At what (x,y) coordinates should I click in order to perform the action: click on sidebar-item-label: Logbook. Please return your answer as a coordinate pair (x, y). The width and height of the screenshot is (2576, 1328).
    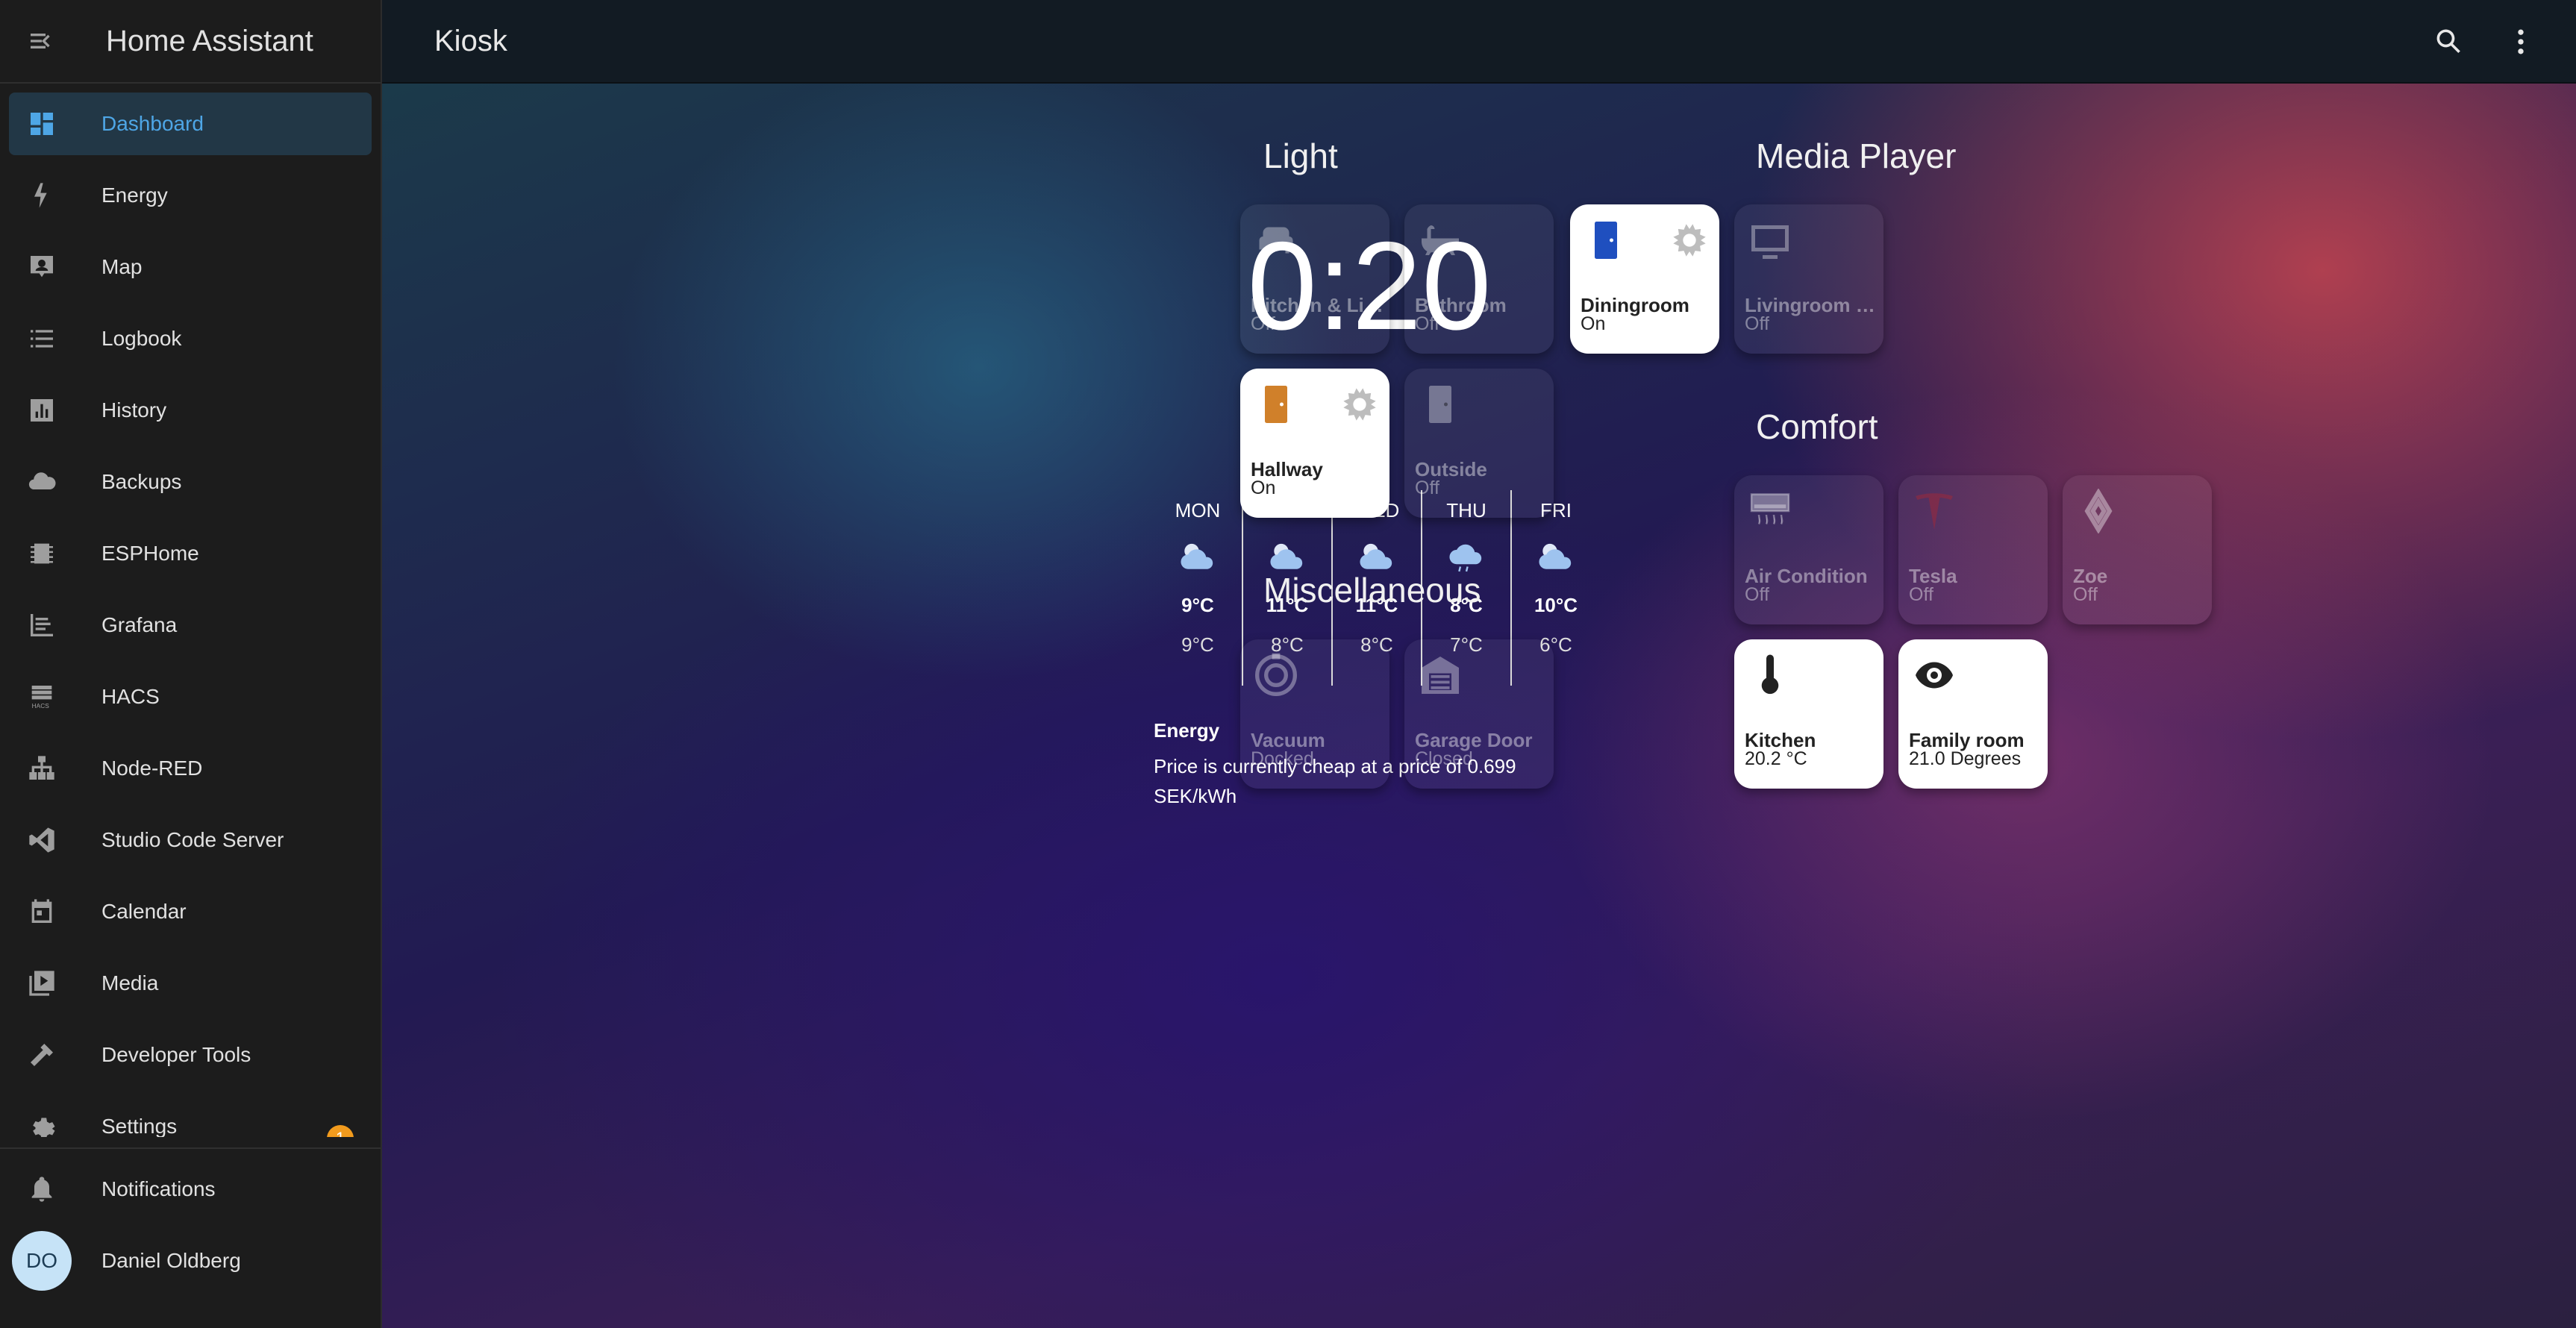
    Looking at the image, I should click on (141, 338).